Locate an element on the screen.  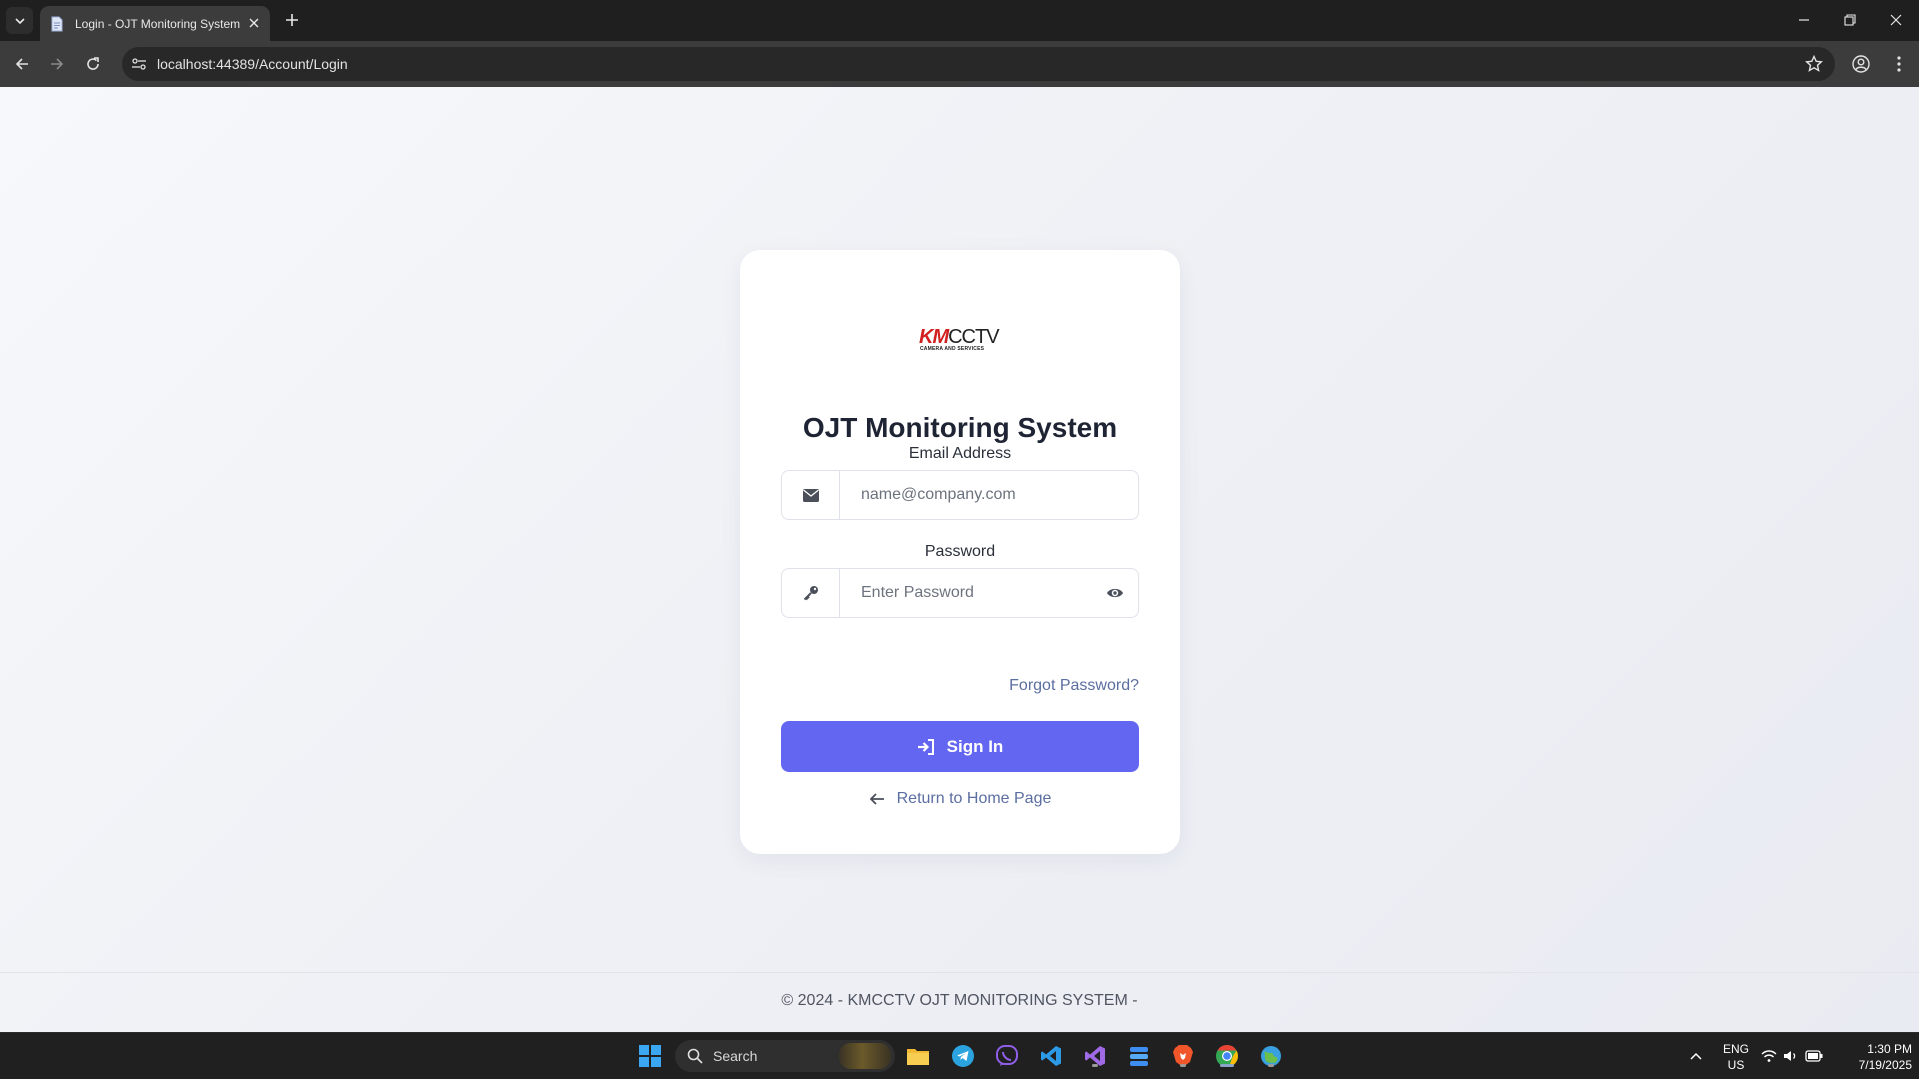
show-hidden-icons-button is located at coordinates (1696, 1056).